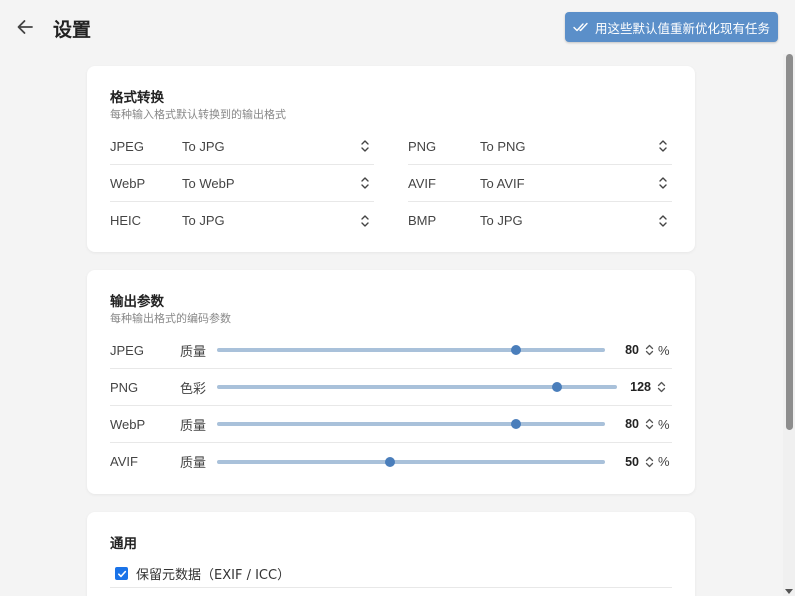  I want to click on value-stepper: 50, so click(629, 462).